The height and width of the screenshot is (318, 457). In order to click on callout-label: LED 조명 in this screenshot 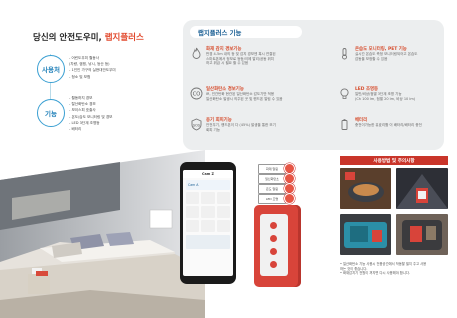, I will do `click(272, 199)`.